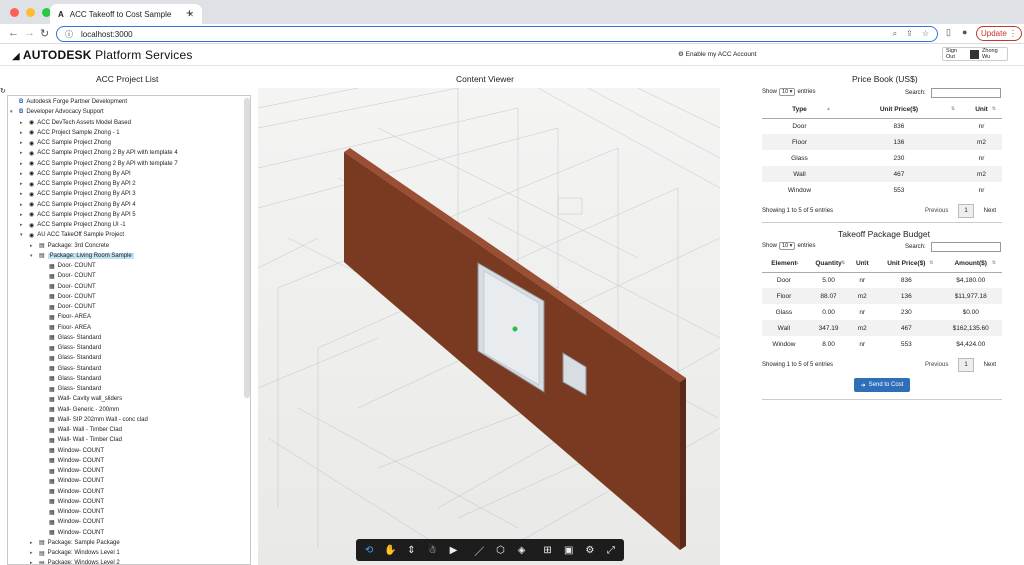  What do you see at coordinates (30, 12) in the screenshot?
I see `minimize-window-button` at bounding box center [30, 12].